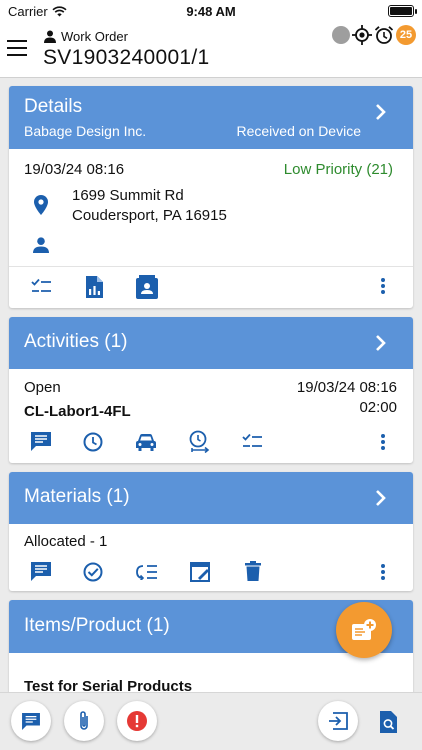 Image resolution: width=422 pixels, height=750 pixels. Describe the element at coordinates (66, 541) in the screenshot. I see `materials-allocated: Allocated - 1` at that location.